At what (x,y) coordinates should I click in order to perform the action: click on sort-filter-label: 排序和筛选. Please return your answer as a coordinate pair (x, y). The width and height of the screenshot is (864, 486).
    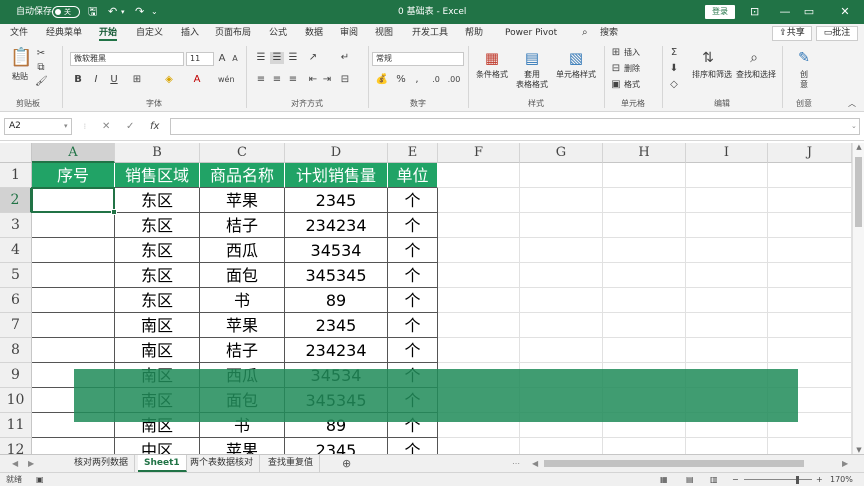
    Looking at the image, I should click on (712, 75).